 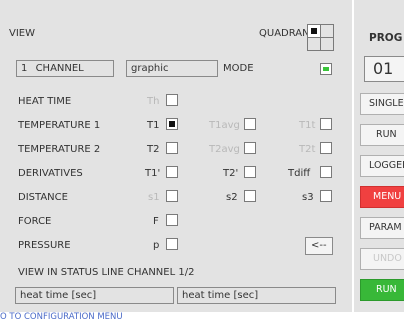 I want to click on quadrant-selector, so click(x=321, y=38).